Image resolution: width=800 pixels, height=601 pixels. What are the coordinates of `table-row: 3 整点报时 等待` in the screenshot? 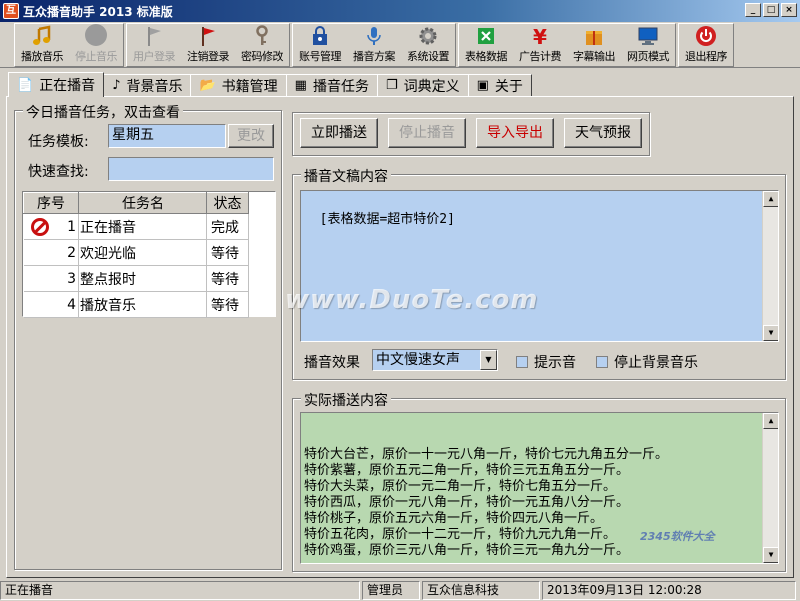 It's located at (136, 278).